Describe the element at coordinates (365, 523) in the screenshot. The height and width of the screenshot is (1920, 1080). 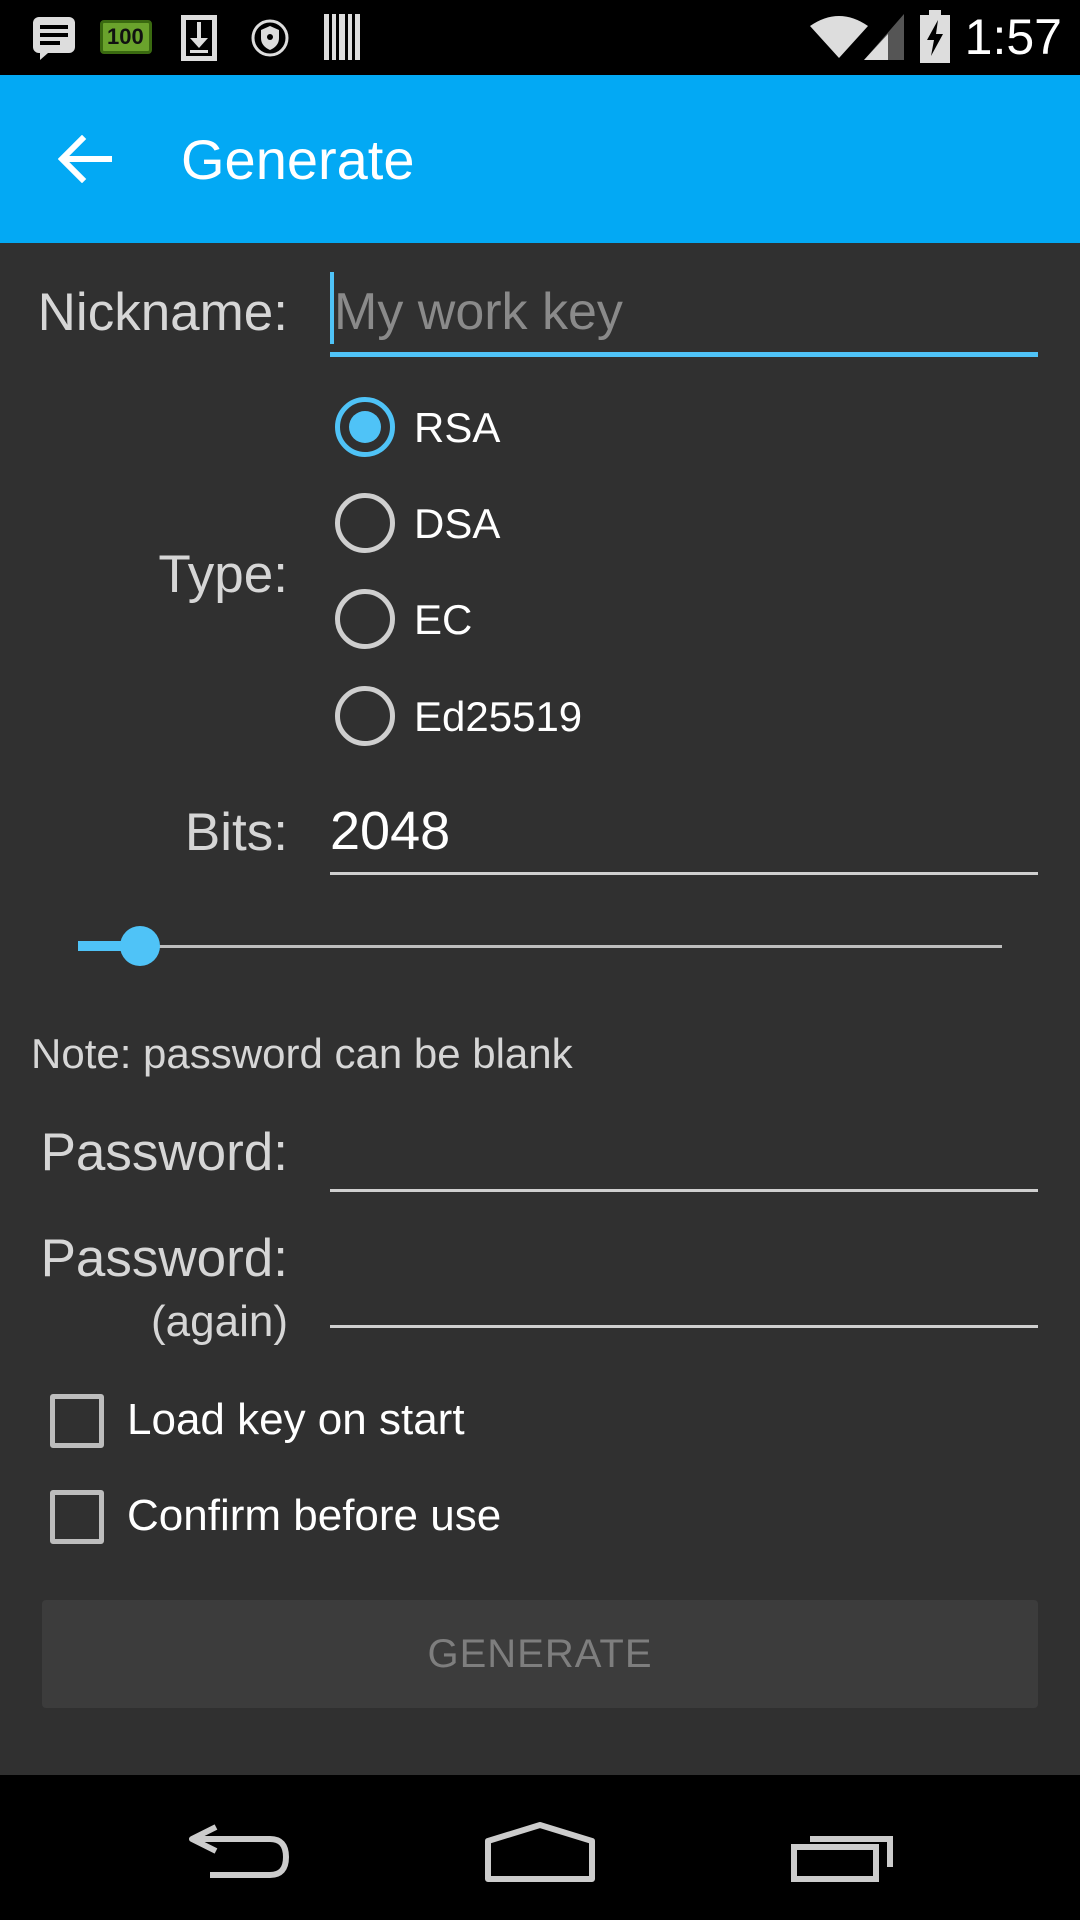
I see `radio-dsa` at that location.